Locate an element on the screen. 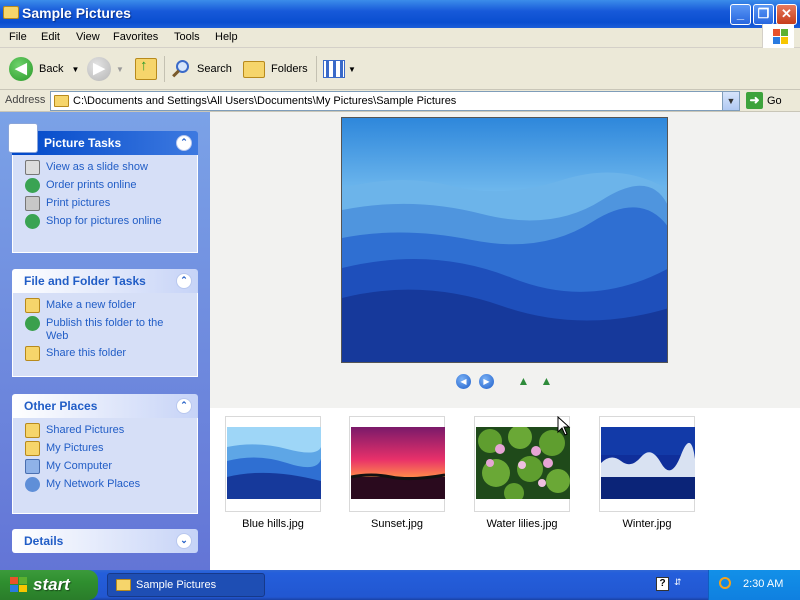  views-button: ▼ is located at coordinates (339, 69).